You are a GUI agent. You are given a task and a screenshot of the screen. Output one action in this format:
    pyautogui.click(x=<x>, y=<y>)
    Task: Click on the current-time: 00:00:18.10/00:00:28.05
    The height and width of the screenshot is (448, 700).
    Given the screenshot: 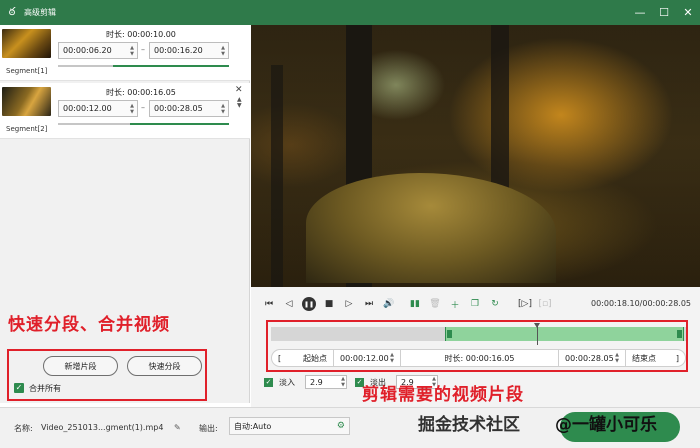 What is the action you would take?
    pyautogui.click(x=641, y=303)
    